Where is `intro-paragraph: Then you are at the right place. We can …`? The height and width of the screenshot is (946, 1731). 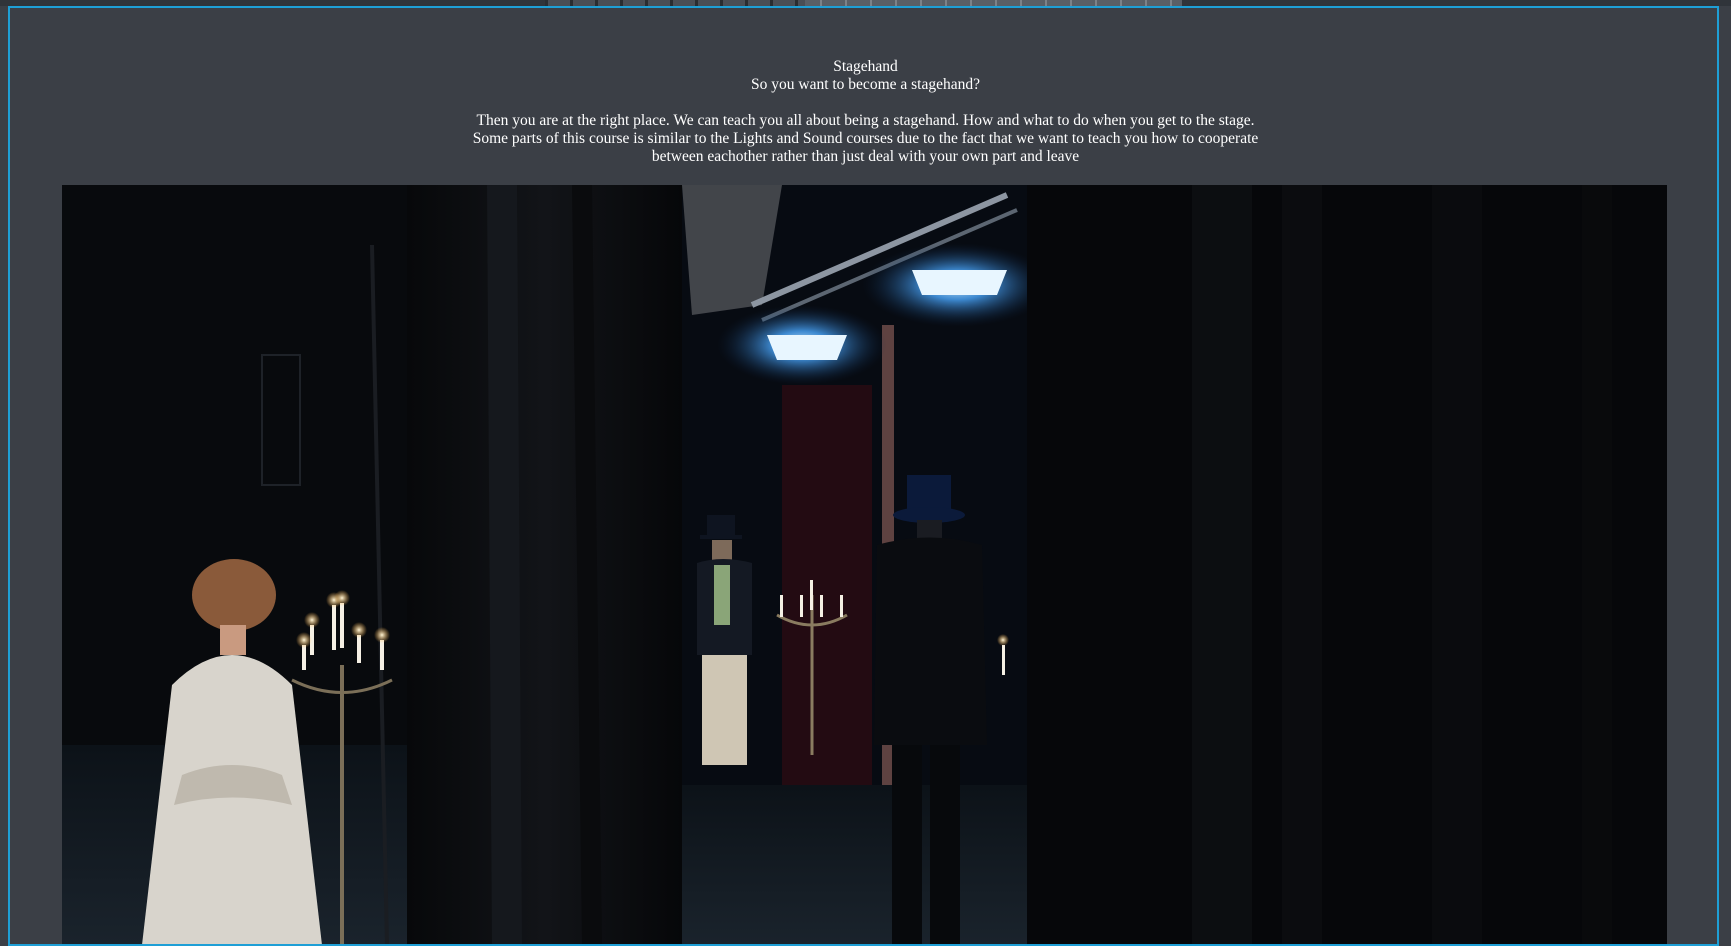 intro-paragraph: Then you are at the right place. We can … is located at coordinates (865, 138).